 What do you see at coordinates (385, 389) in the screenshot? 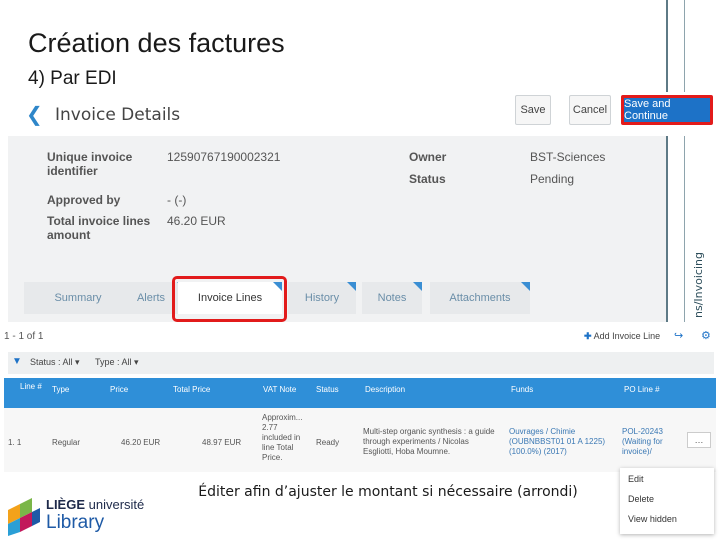
I see `col-description: Description` at bounding box center [385, 389].